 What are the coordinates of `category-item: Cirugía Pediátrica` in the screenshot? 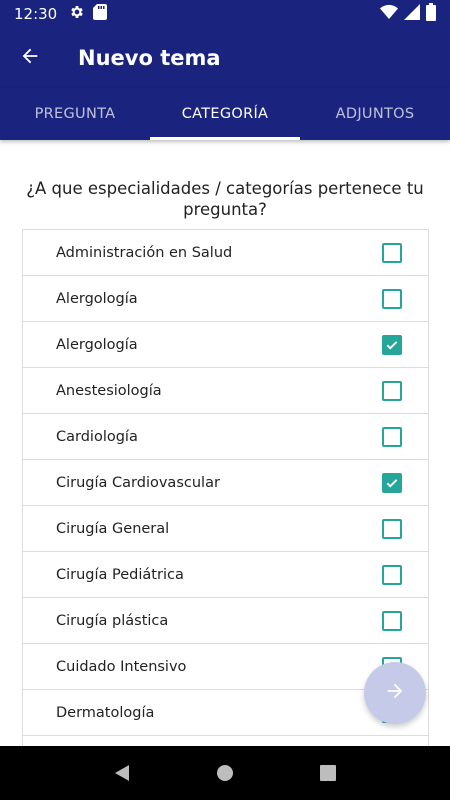 It's located at (225, 575).